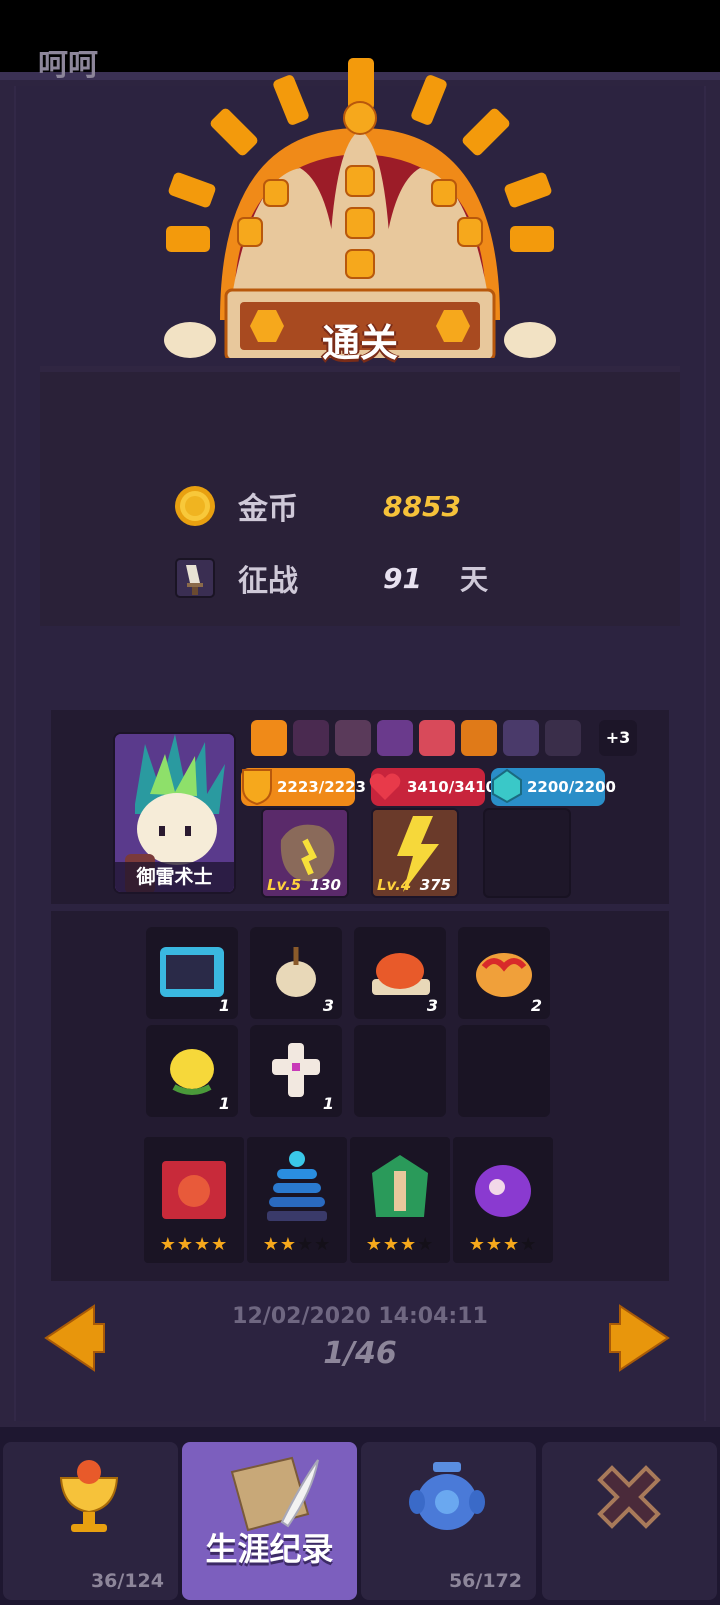 The height and width of the screenshot is (1605, 720). Describe the element at coordinates (394, 885) in the screenshot. I see `skill-level: Lv.4` at that location.